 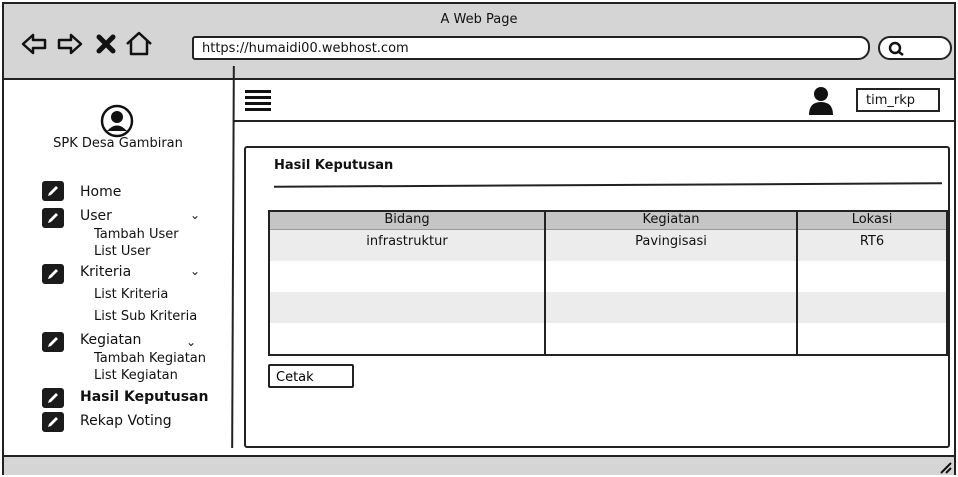 I want to click on table-cell: Pavingisasi, so click(x=671, y=241).